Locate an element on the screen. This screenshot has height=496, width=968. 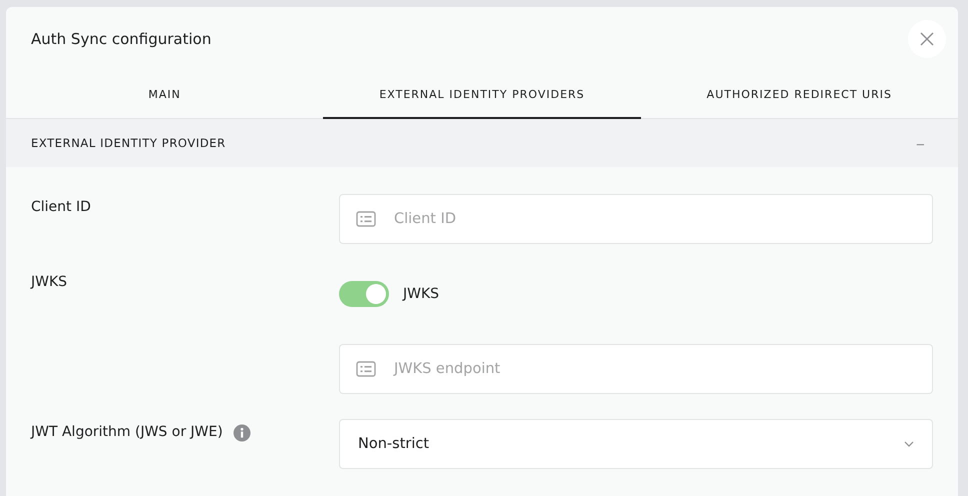
field-label: JWT Algorithm (JWS or JWE) is located at coordinates (127, 432).